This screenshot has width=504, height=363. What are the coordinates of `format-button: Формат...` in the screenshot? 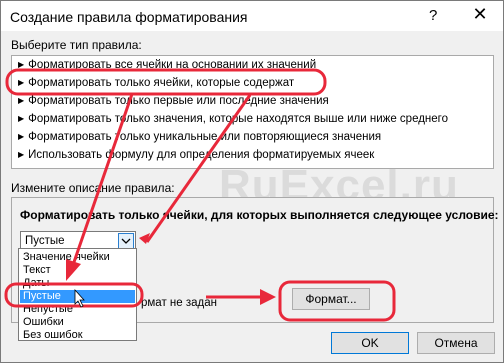 It's located at (331, 299).